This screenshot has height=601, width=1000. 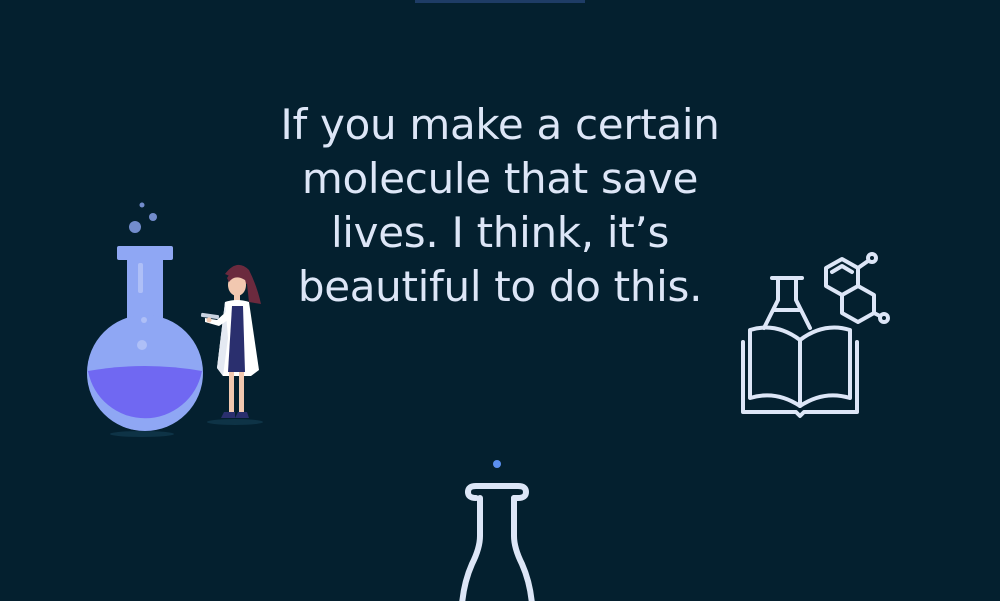 I want to click on round-bottom-flask-icon, so click(x=145, y=319).